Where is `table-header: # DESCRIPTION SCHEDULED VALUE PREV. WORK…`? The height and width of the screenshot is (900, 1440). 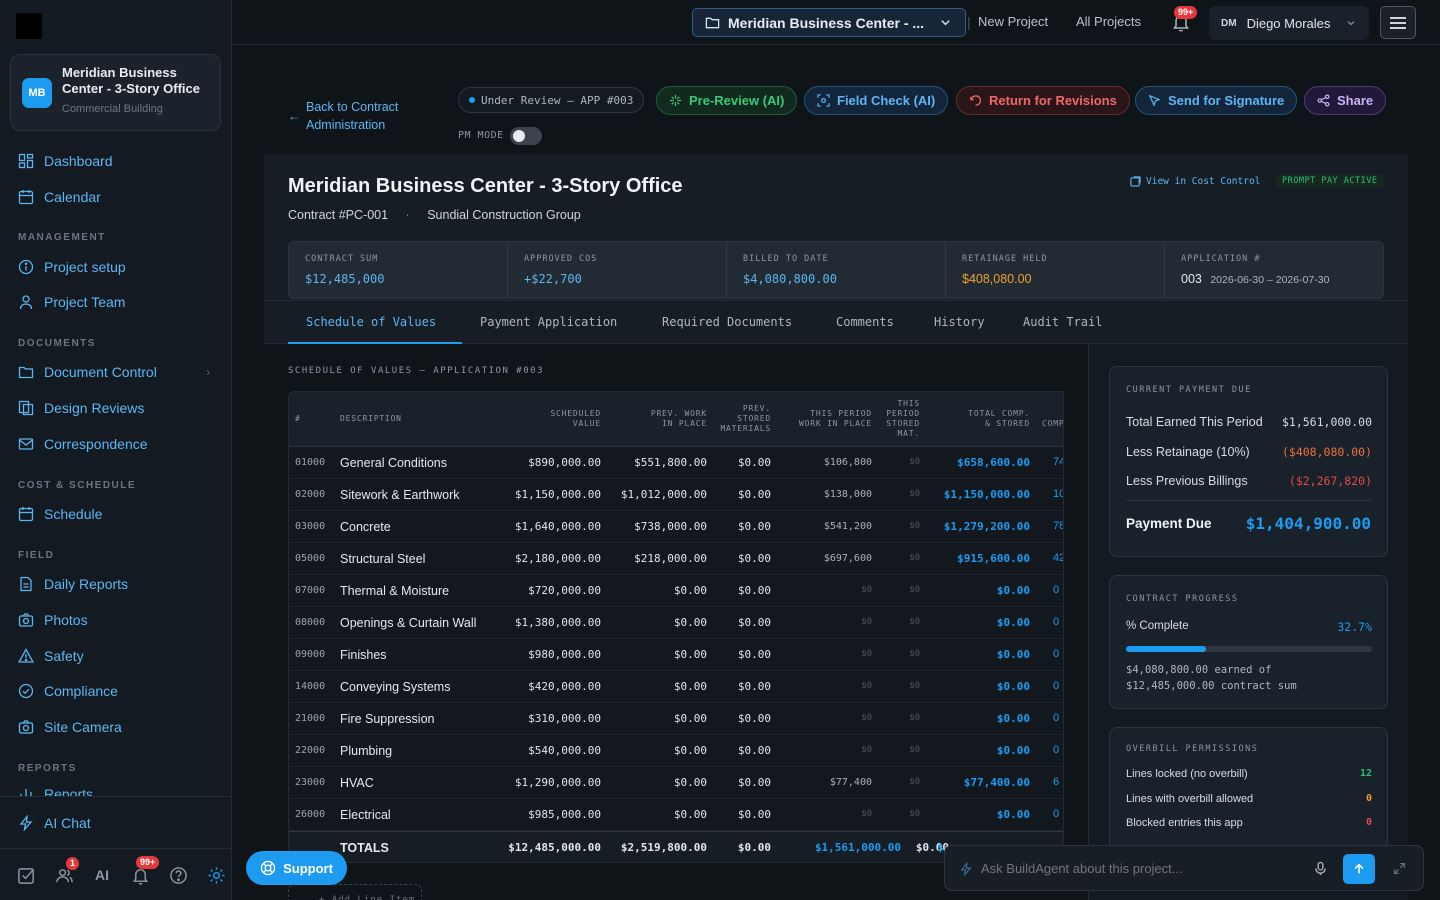
table-header: # DESCRIPTION SCHEDULED VALUE PREV. WORK… is located at coordinates (676, 419).